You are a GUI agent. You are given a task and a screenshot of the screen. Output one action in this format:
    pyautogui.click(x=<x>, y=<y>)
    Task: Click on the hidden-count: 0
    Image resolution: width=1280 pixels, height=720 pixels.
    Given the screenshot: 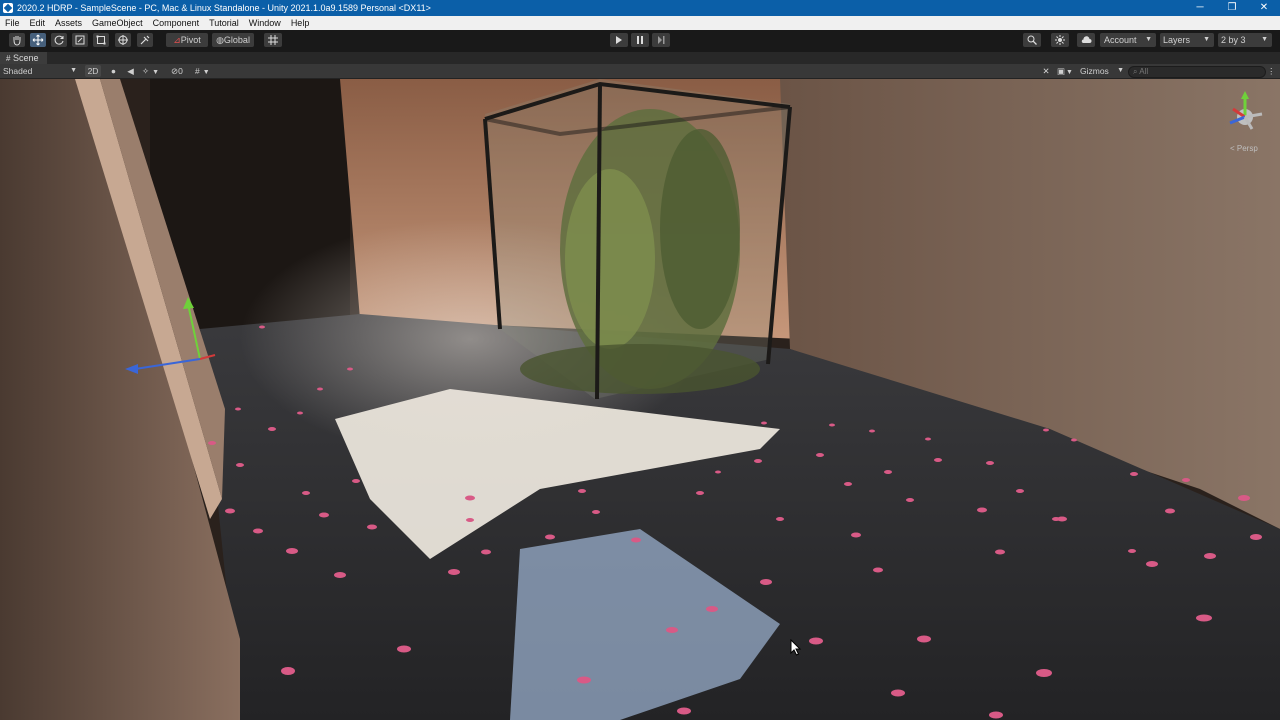 What is the action you would take?
    pyautogui.click(x=180, y=71)
    